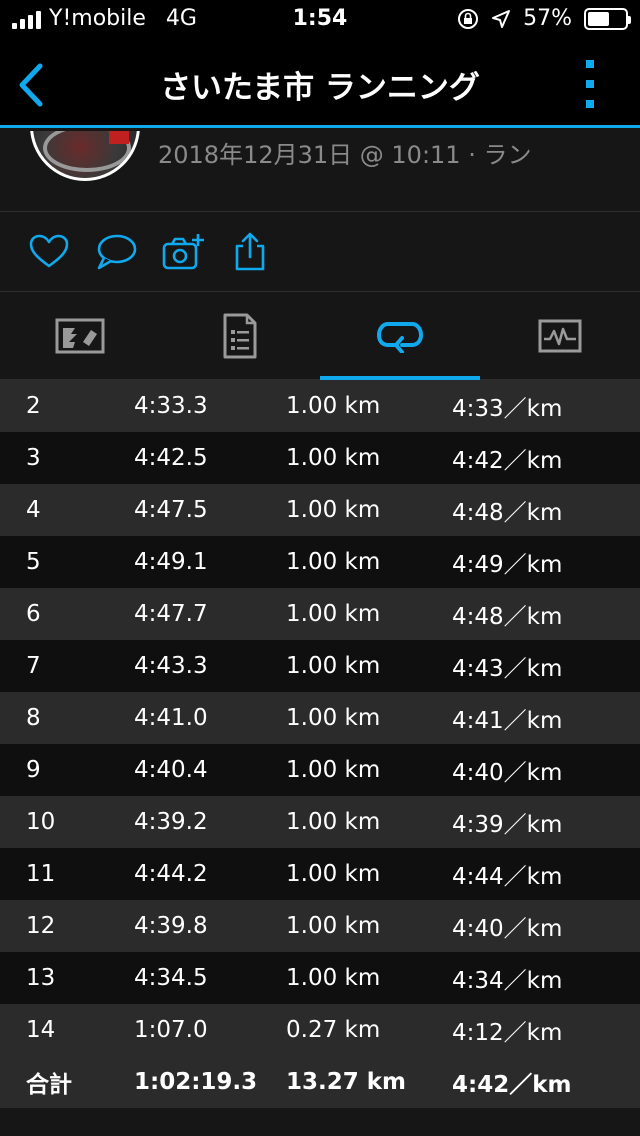 The image size is (640, 1136). Describe the element at coordinates (171, 926) in the screenshot. I see `lap-time: 4:39.8` at that location.